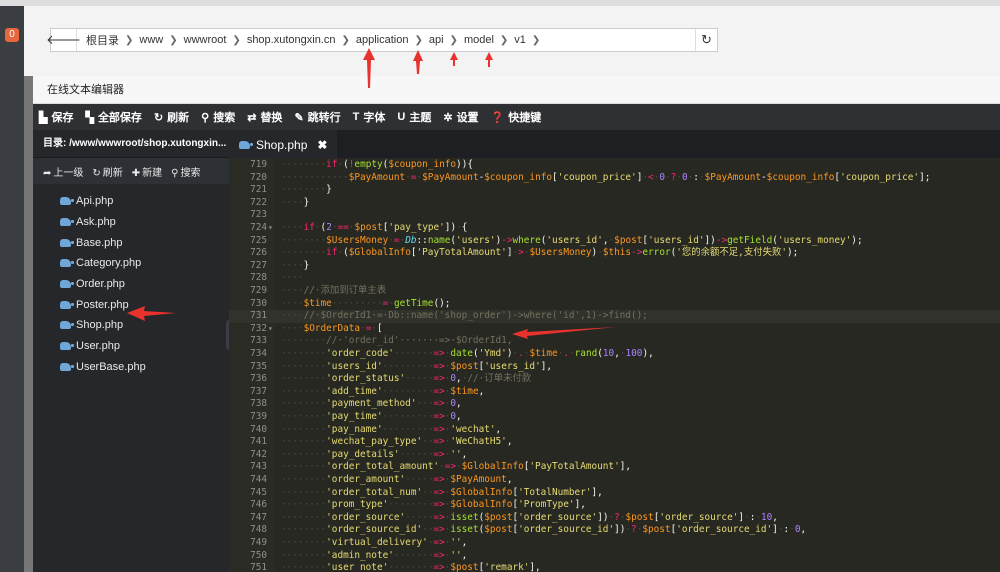 This screenshot has height=572, width=1000. Describe the element at coordinates (258, 202) in the screenshot. I see `line-number: 722` at that location.